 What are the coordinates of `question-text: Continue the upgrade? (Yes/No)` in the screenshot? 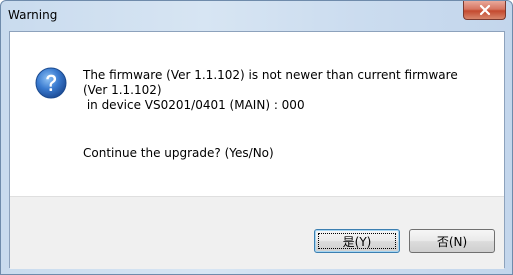 It's located at (178, 153).